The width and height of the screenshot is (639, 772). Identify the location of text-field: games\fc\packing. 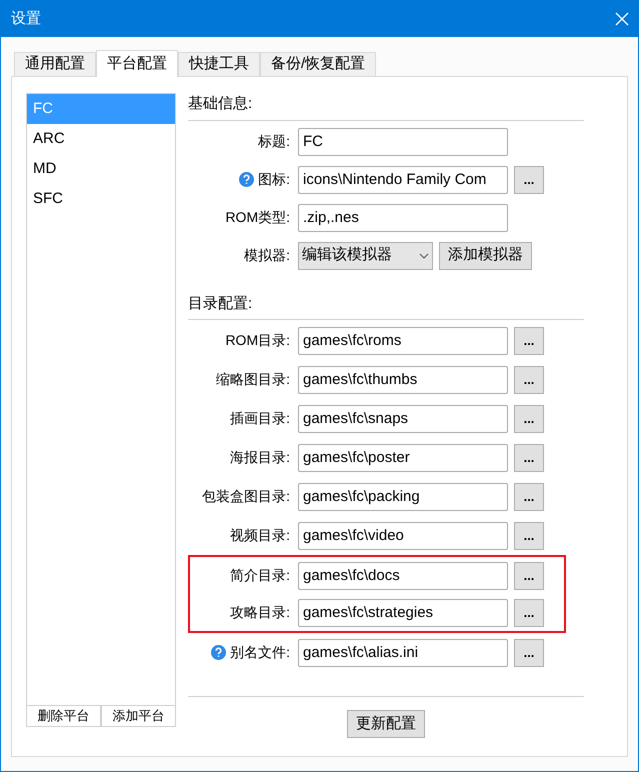
(403, 496).